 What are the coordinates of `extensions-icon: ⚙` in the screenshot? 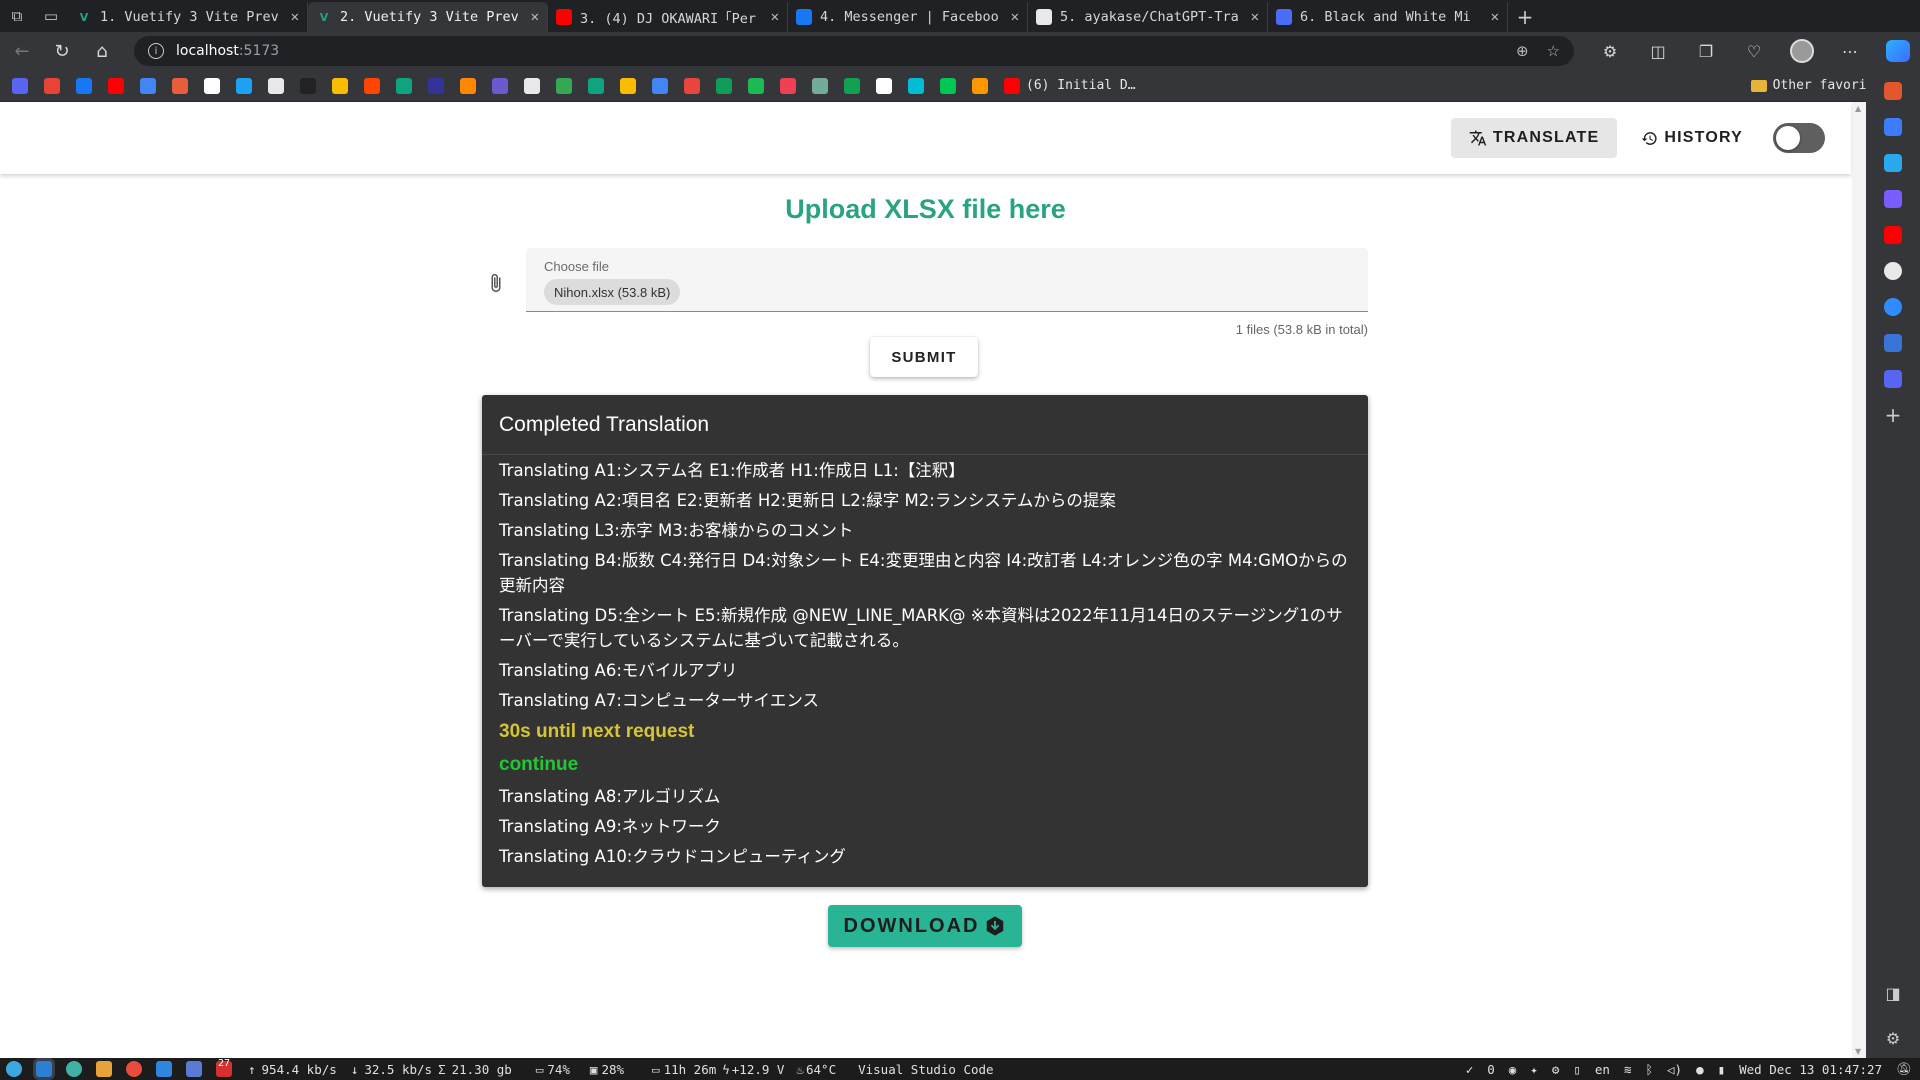 It's located at (1610, 51).